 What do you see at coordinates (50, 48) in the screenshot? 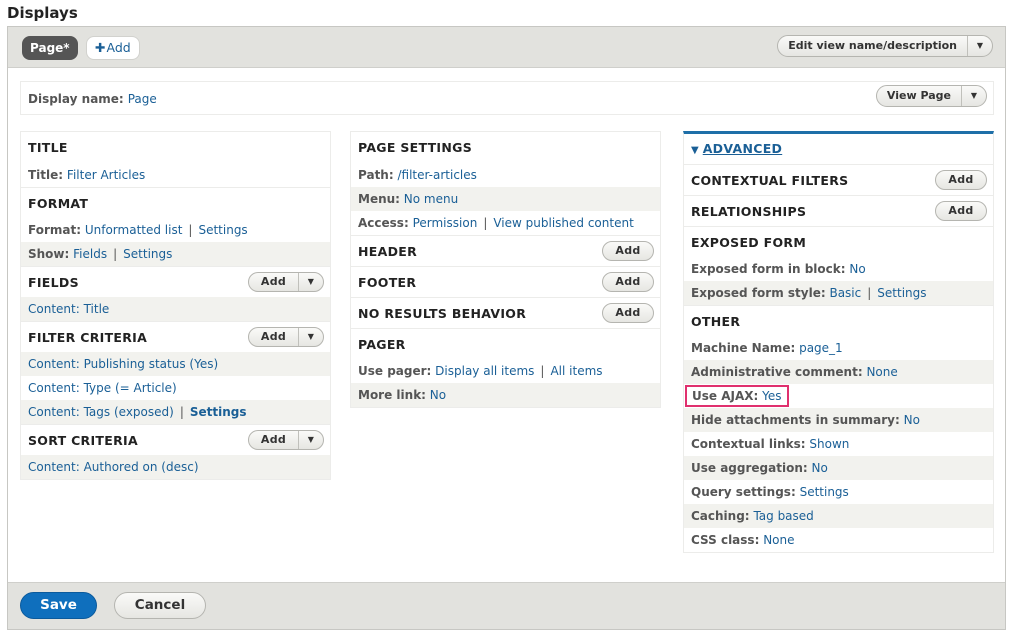
I see `tab-page: Page*` at bounding box center [50, 48].